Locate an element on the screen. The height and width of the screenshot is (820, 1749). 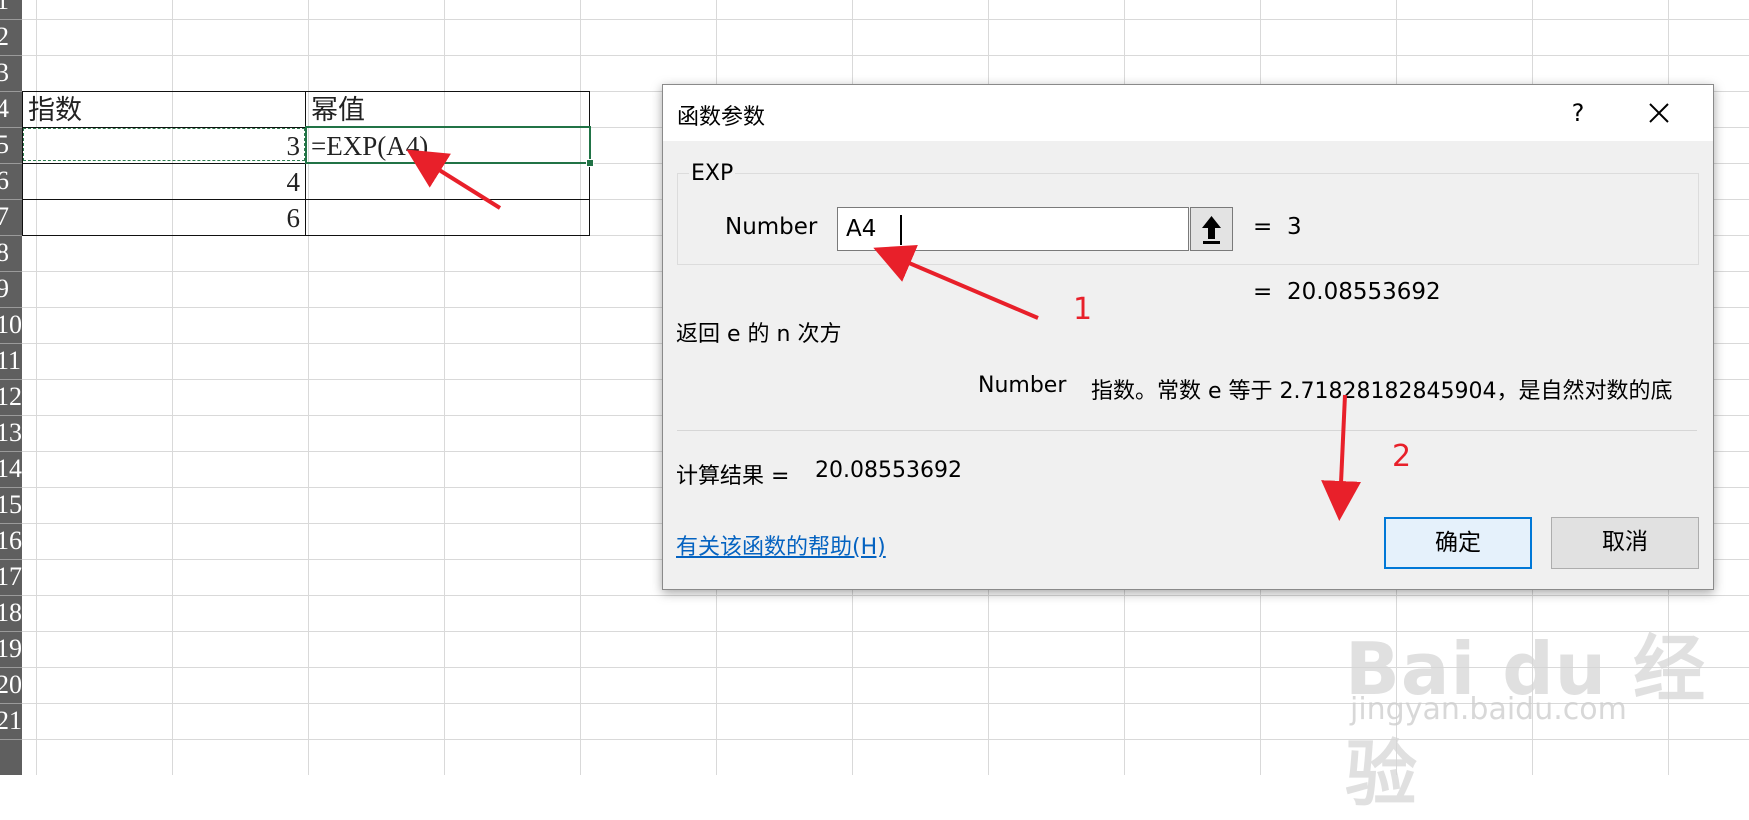
collapse-dialog-button is located at coordinates (1211, 229).